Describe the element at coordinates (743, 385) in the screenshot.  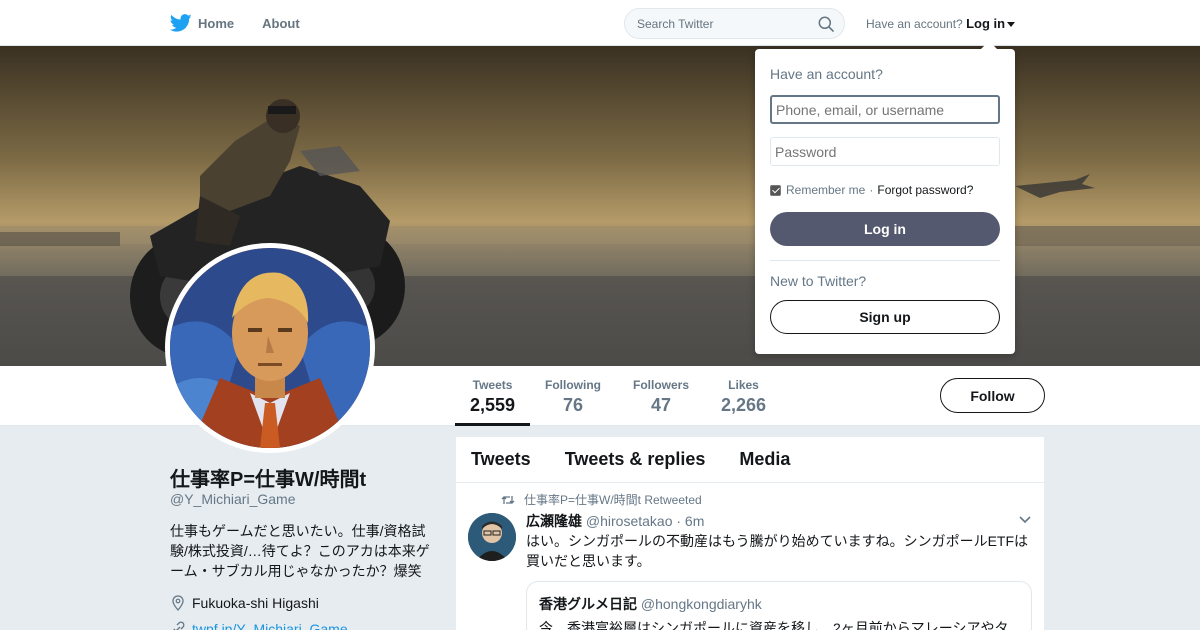
I see `stat-label: Likes` at that location.